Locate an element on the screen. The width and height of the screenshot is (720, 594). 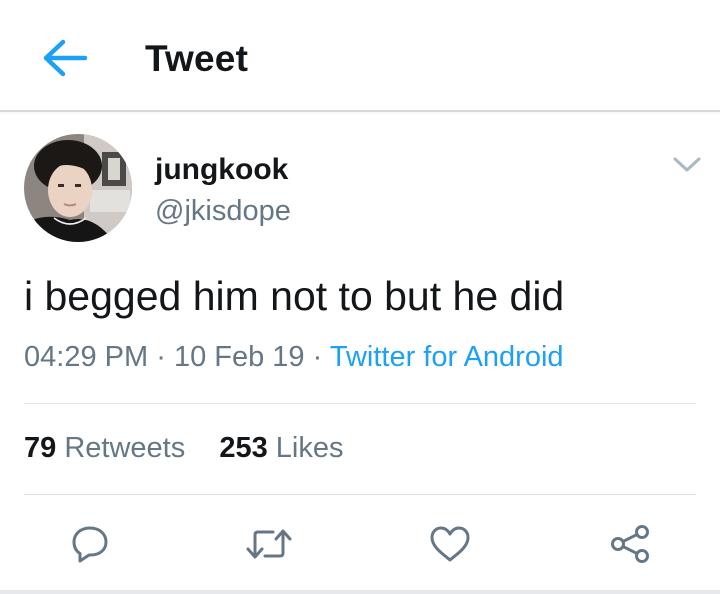
likes-count: 253 is located at coordinates (243, 448).